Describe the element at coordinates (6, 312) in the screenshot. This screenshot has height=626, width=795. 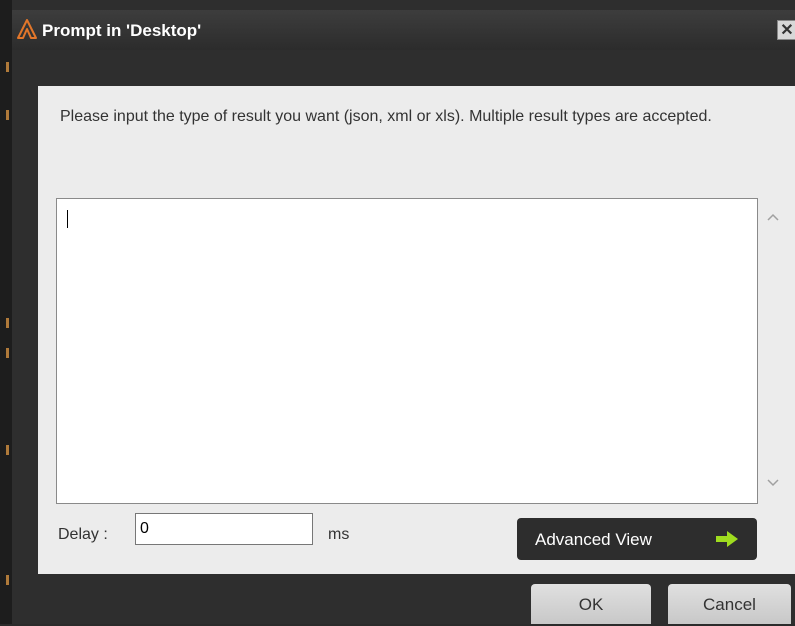
I see `background-strip` at that location.